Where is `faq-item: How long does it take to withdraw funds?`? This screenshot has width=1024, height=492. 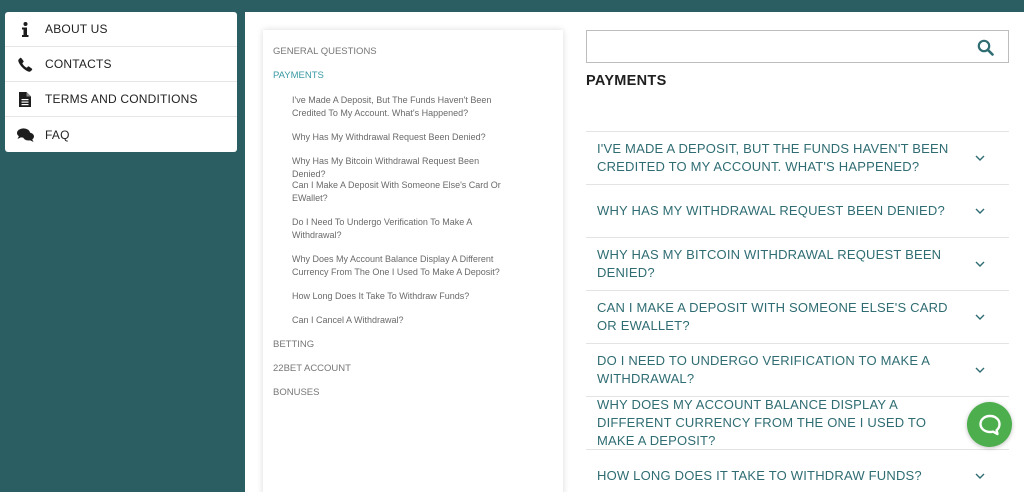
faq-item: How long does it take to withdraw funds? is located at coordinates (797, 470).